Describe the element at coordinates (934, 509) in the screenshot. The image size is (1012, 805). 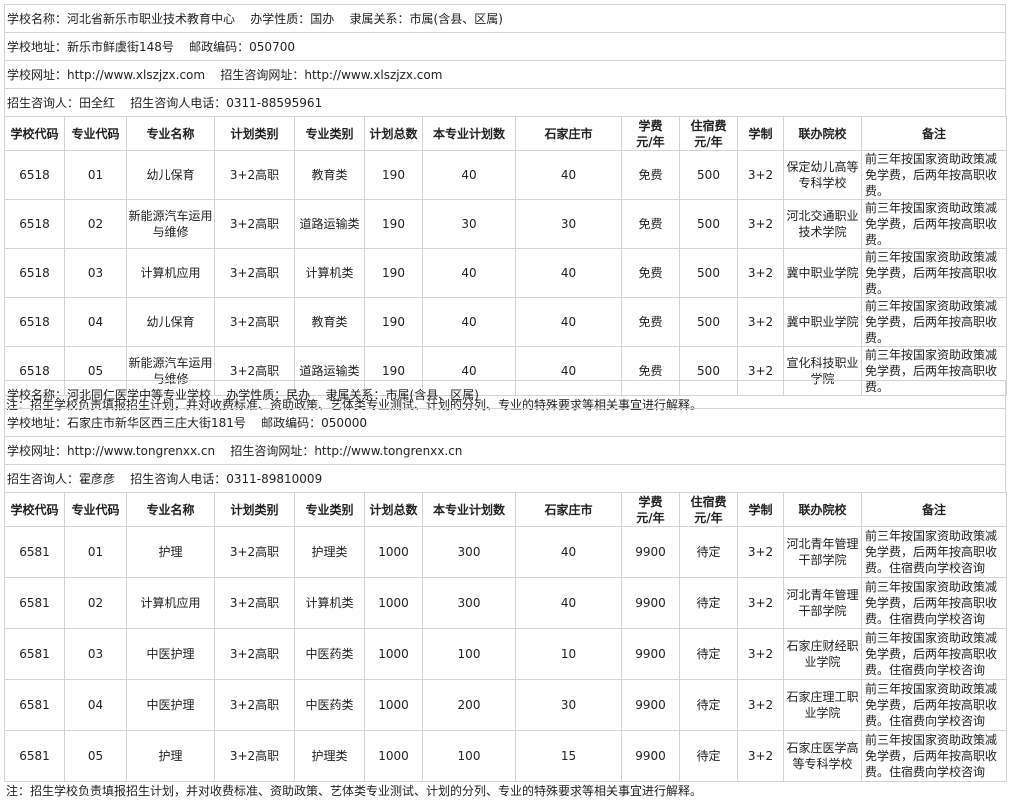
I see `header-note: 备注` at that location.